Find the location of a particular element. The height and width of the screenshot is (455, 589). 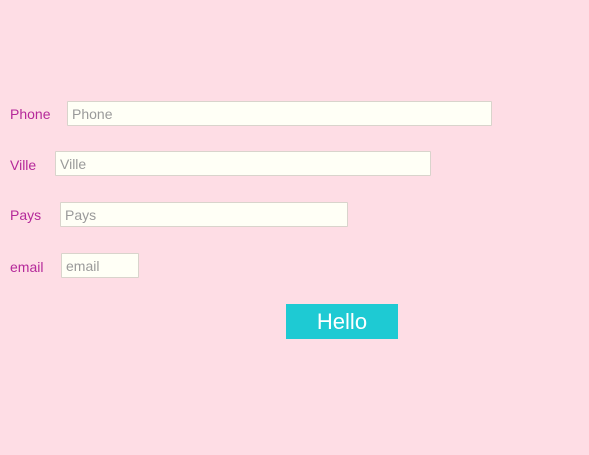

phone-label: Phone is located at coordinates (30, 114).